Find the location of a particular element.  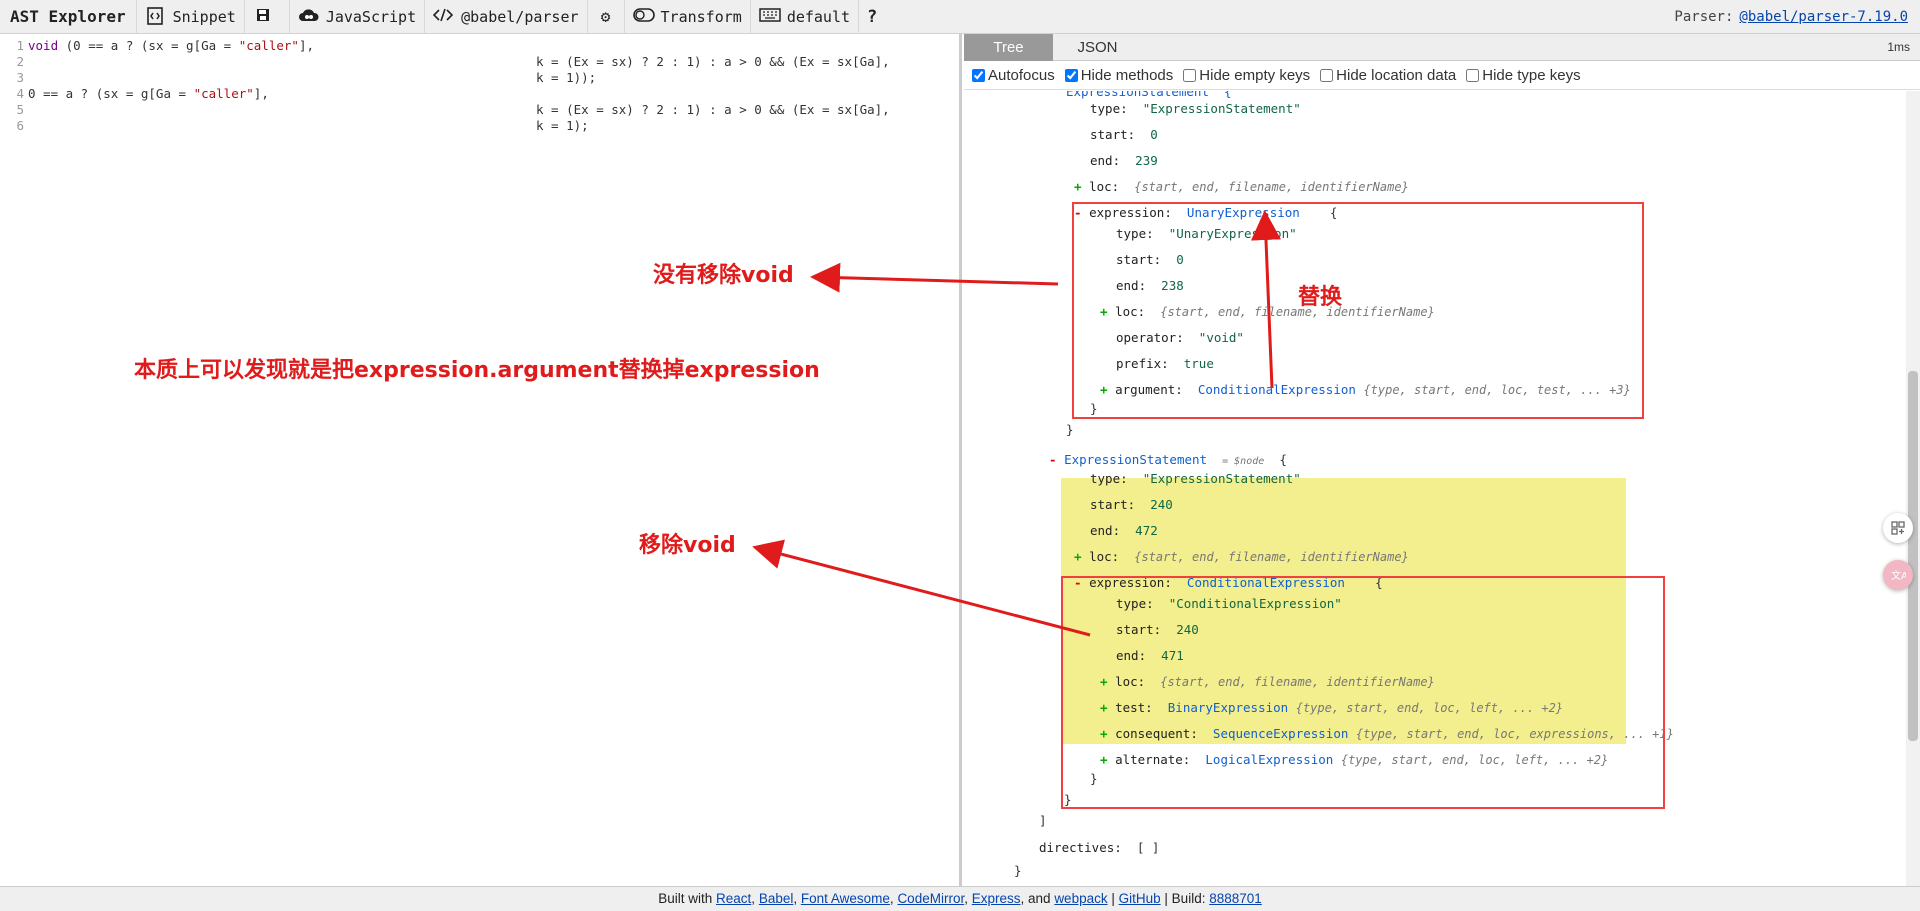

code-line: 1 void (0 == a ? (sx = g[Ga = "caller"], is located at coordinates (157, 46).